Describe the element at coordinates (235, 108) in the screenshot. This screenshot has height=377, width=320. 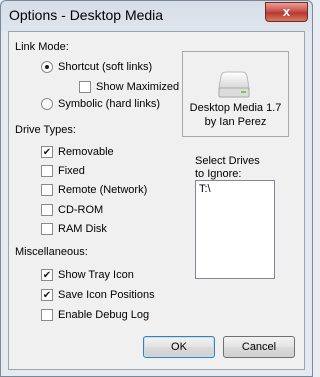
I see `about-product: Desktop Media 1.7` at that location.